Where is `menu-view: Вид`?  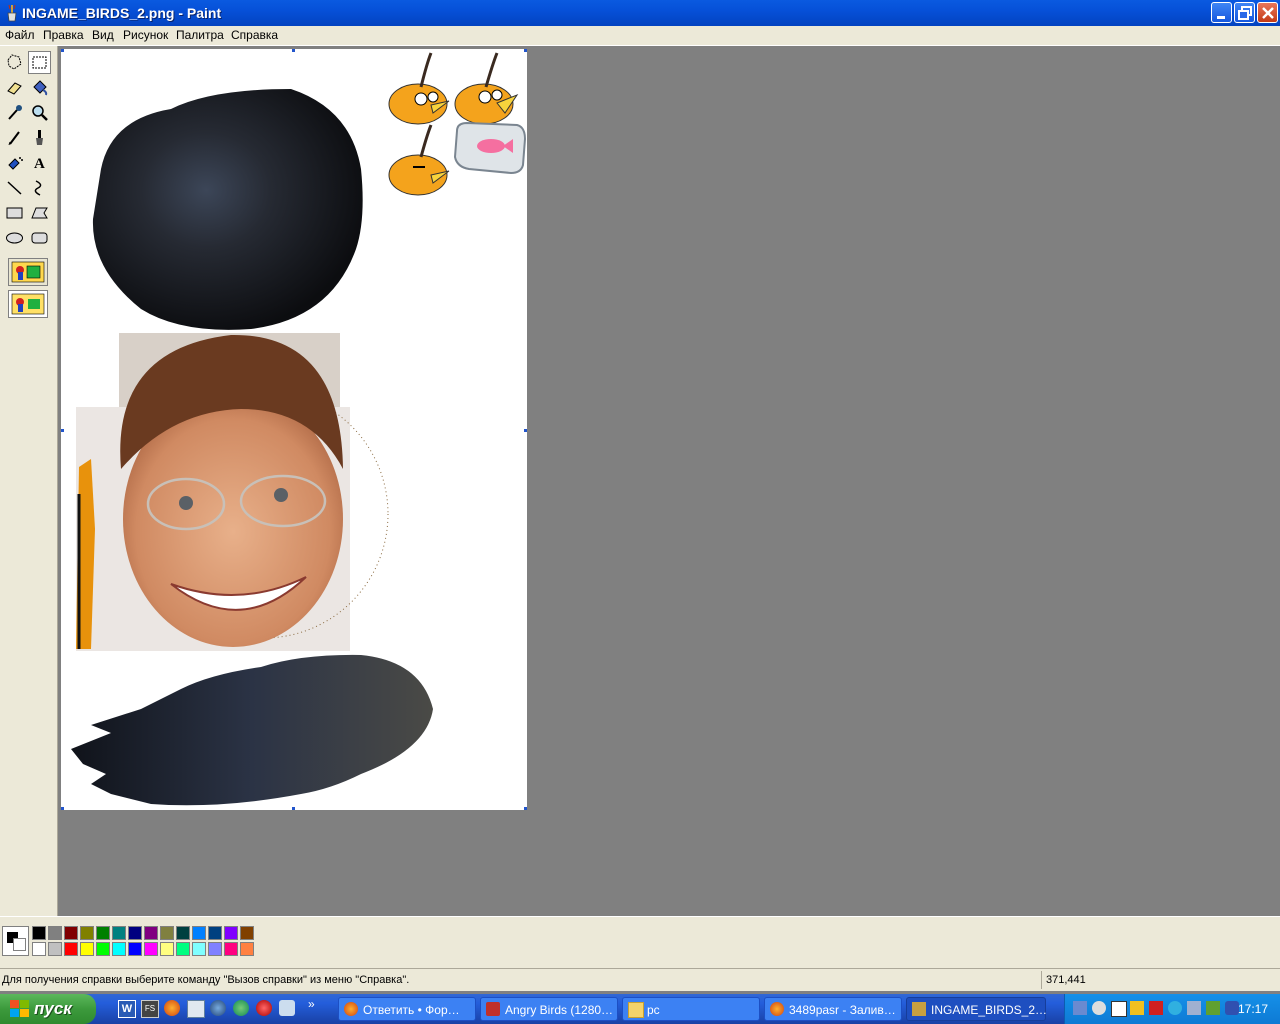 menu-view: Вид is located at coordinates (103, 35).